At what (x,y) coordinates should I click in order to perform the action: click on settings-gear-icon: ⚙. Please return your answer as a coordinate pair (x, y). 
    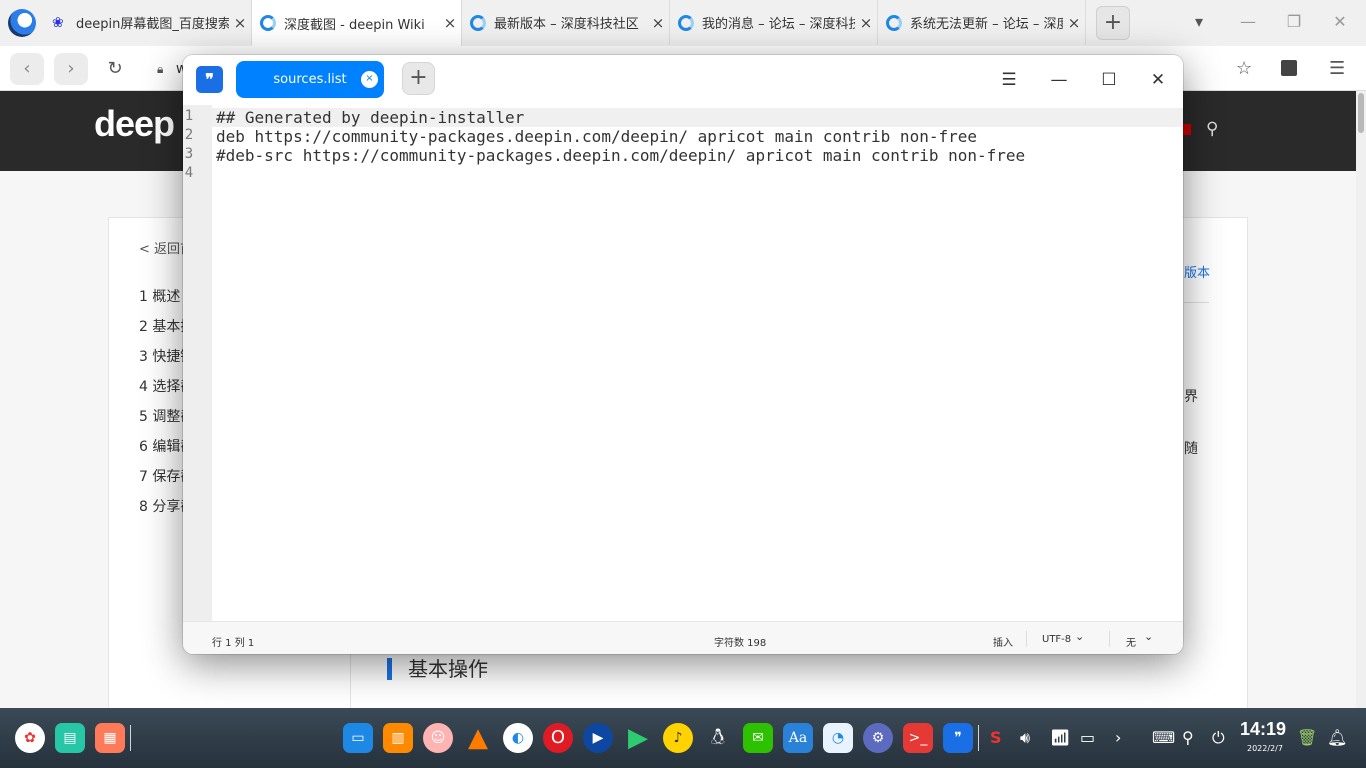
    Looking at the image, I should click on (878, 738).